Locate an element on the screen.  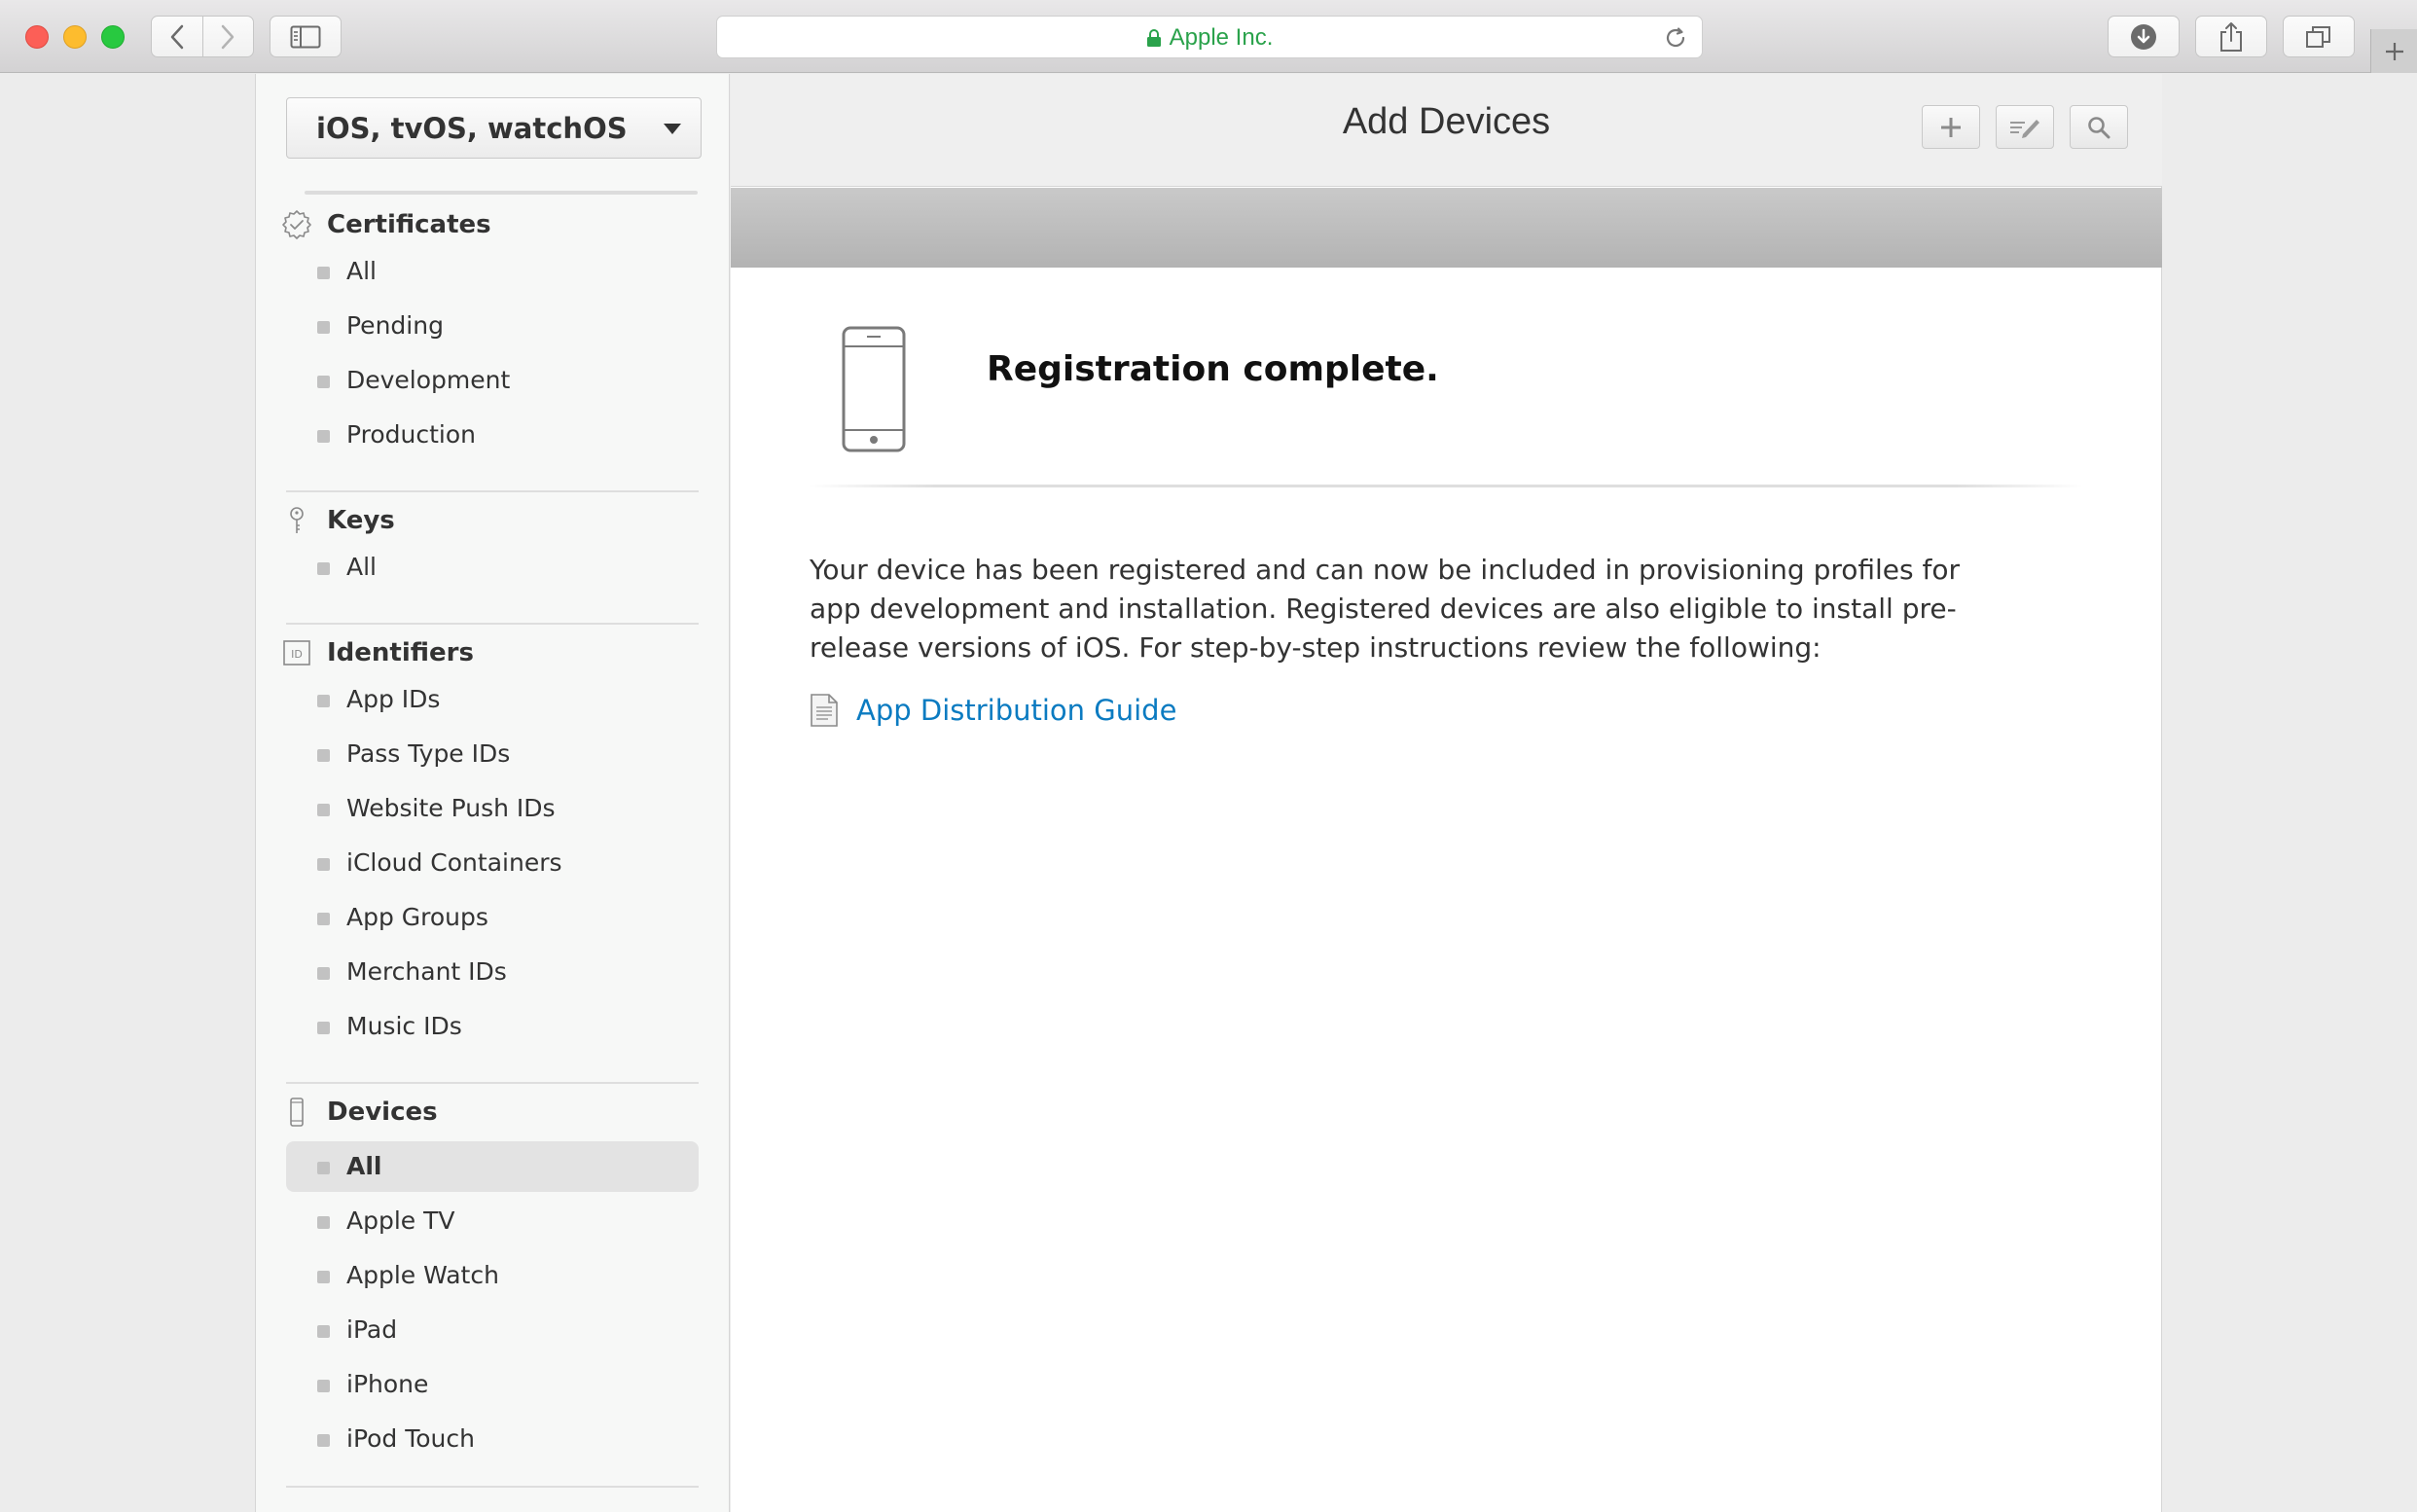
forward-button is located at coordinates (228, 36).